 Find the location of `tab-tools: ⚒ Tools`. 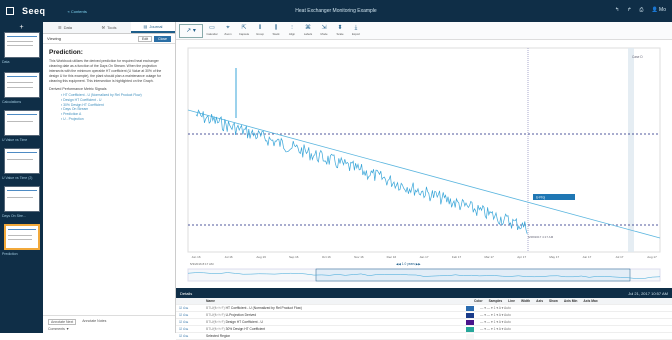

tab-tools: ⚒ Tools is located at coordinates (109, 27).